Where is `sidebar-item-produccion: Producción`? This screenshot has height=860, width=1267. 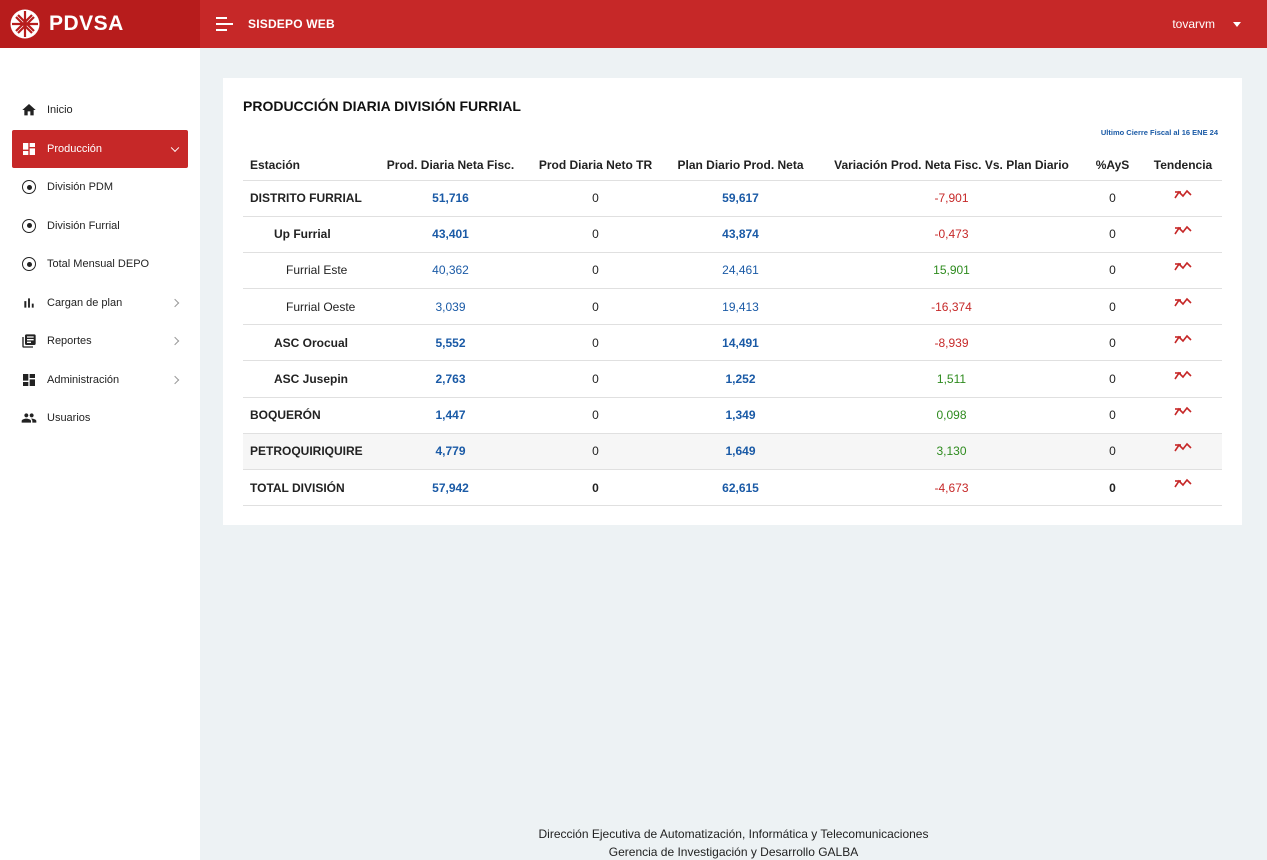 sidebar-item-produccion: Producción is located at coordinates (100, 148).